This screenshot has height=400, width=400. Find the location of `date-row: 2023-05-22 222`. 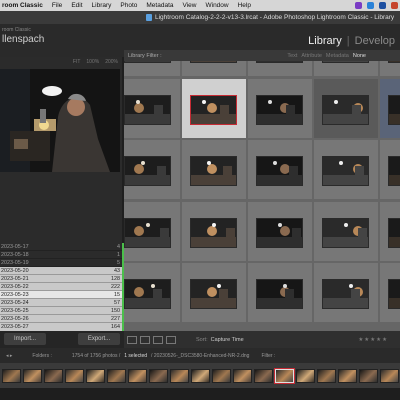

date-row: 2023-05-22 222 is located at coordinates (62, 287).